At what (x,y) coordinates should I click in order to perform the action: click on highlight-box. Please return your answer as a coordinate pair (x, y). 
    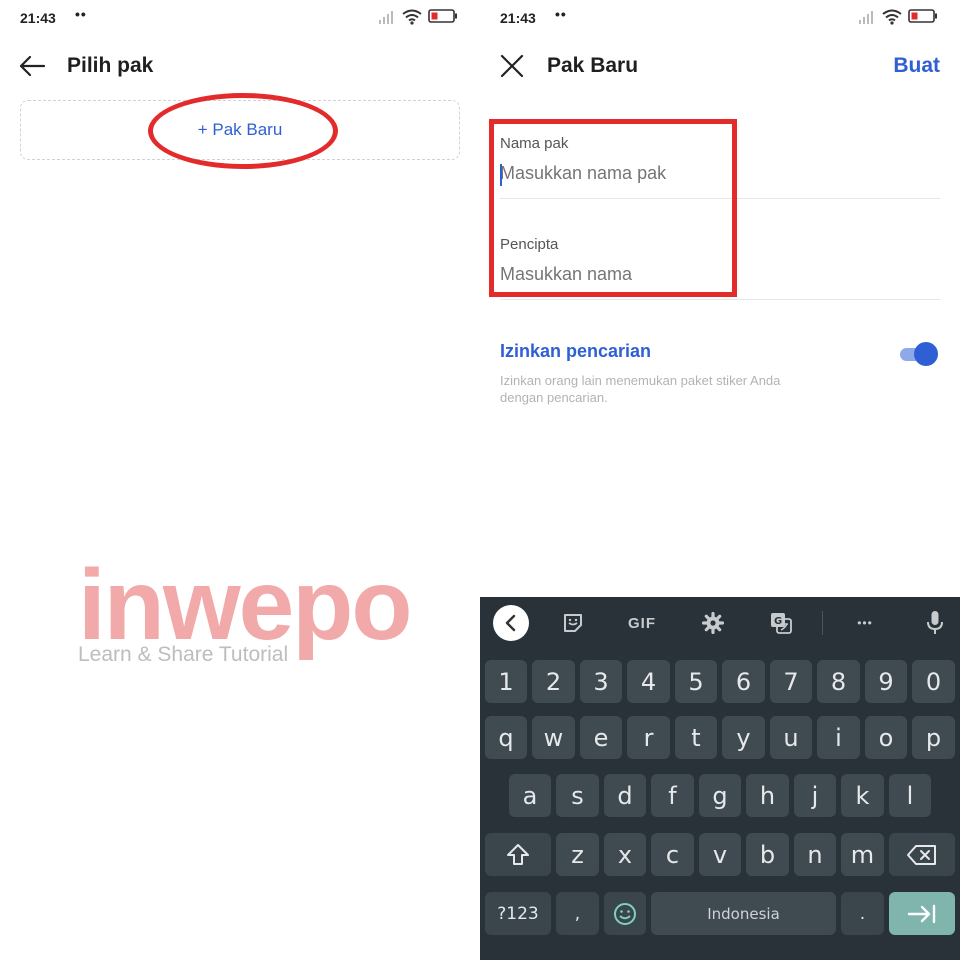
    Looking at the image, I should click on (613, 208).